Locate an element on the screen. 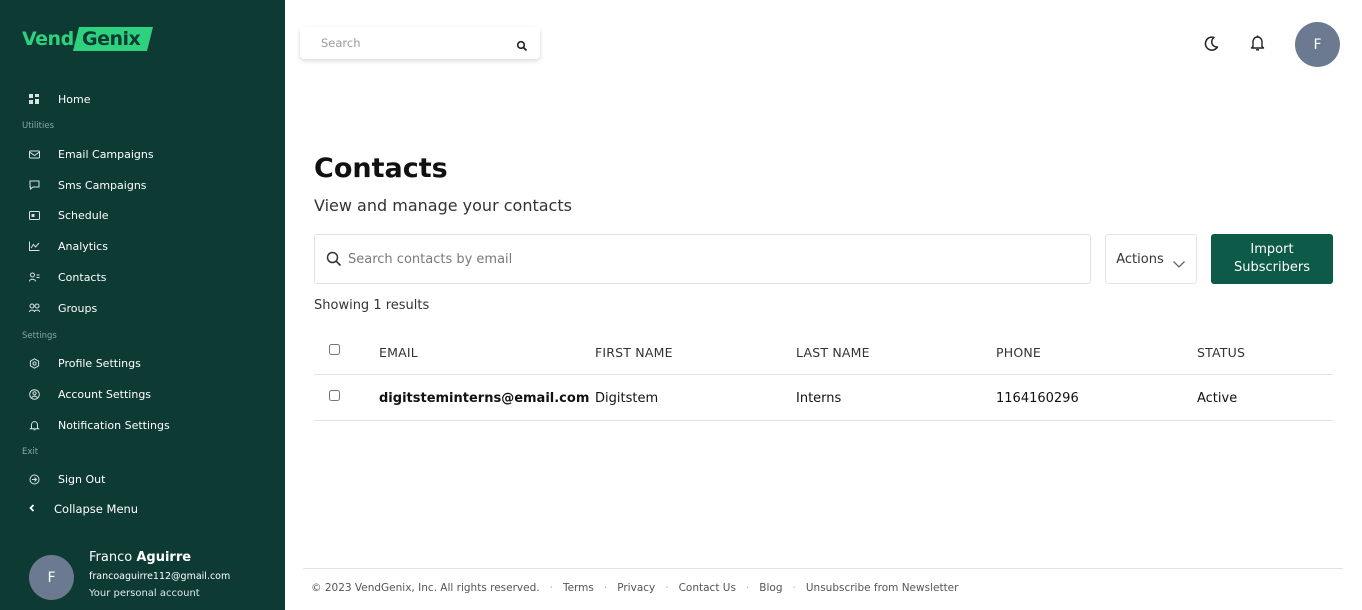 Image resolution: width=1362 pixels, height=610 pixels. user-avatar: F is located at coordinates (51, 577).